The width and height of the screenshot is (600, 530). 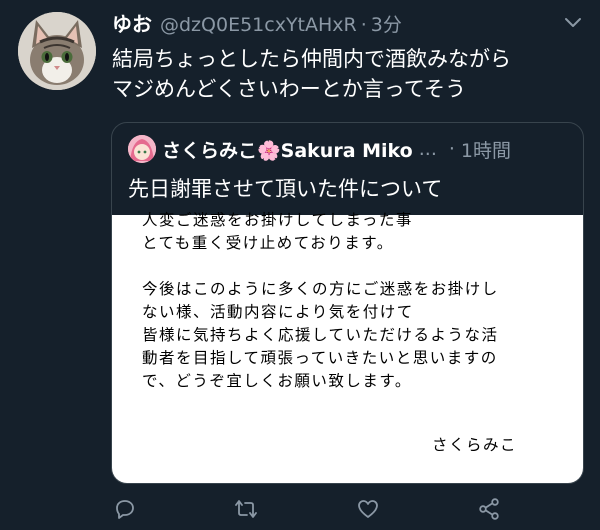 What do you see at coordinates (386, 23) in the screenshot?
I see `tweet-timestamp: 3分` at bounding box center [386, 23].